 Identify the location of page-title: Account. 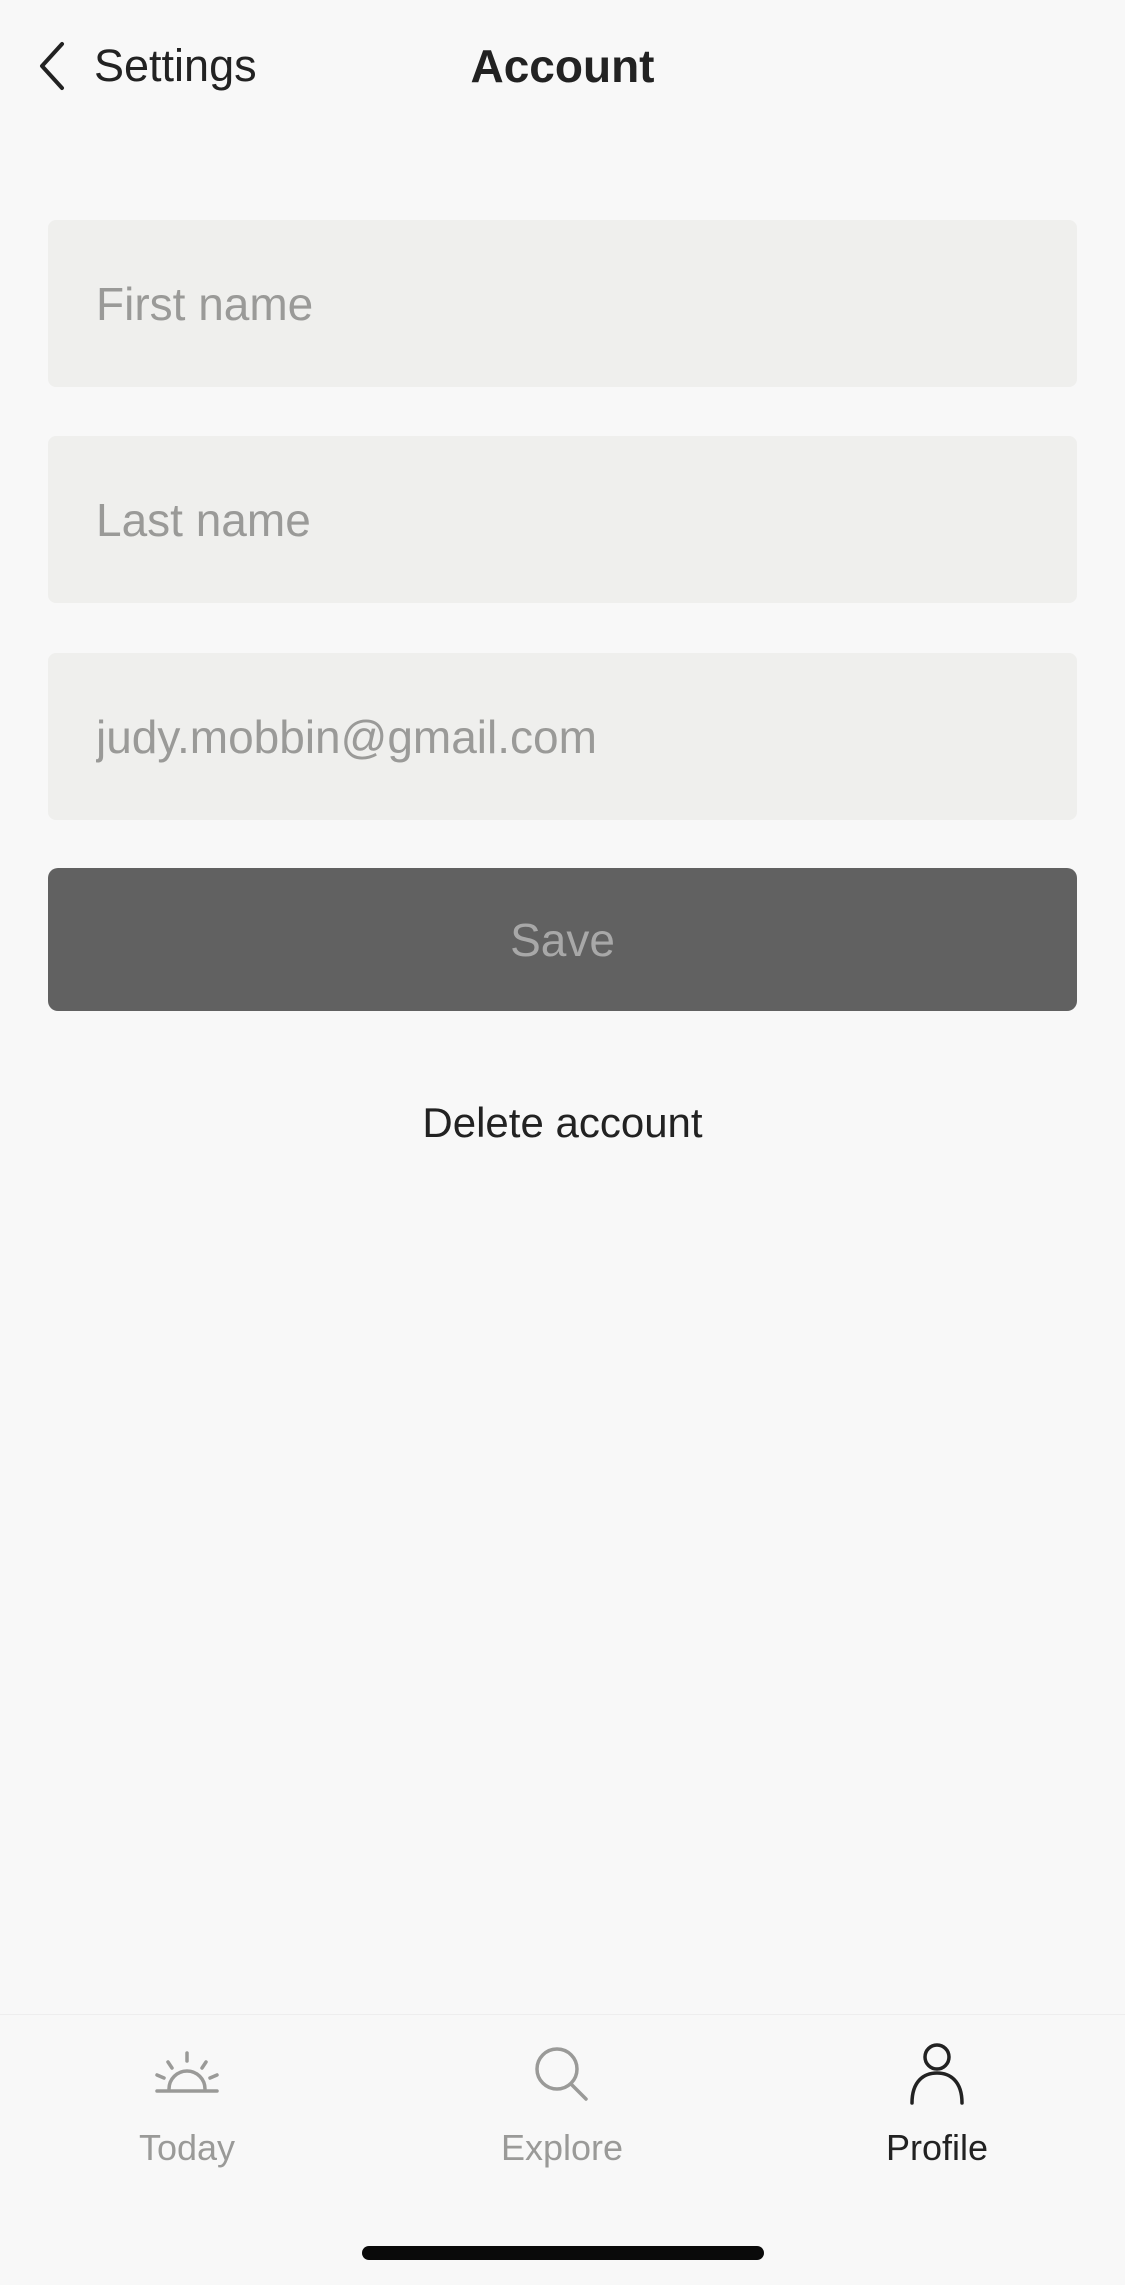
(562, 66).